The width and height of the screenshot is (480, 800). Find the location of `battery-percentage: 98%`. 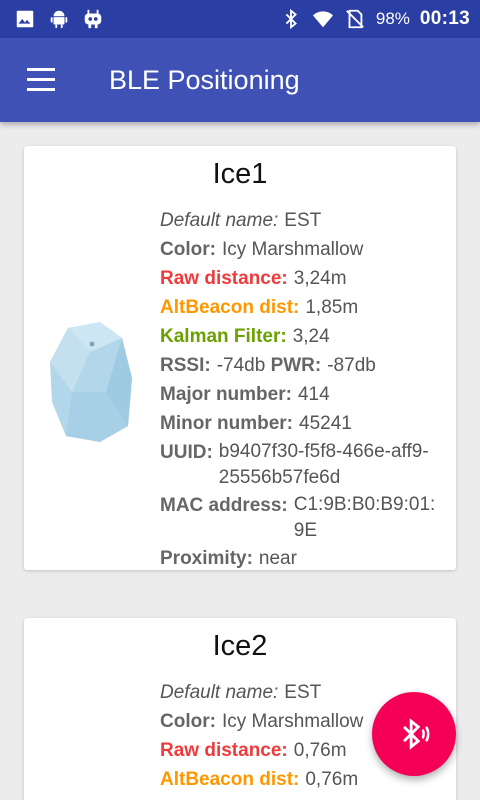

battery-percentage: 98% is located at coordinates (392, 18).